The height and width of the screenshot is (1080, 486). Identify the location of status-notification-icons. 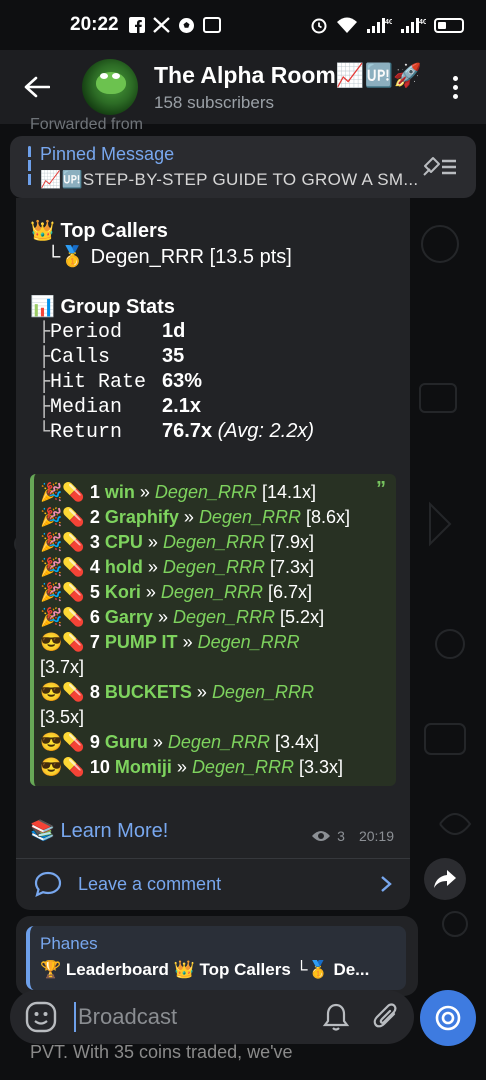
(174, 25).